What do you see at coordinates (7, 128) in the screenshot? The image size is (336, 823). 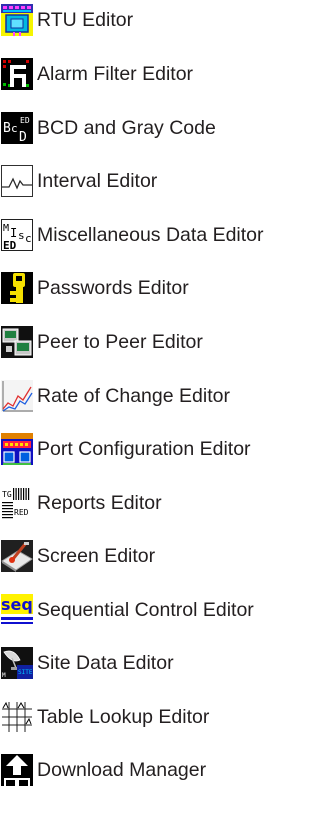 I see `svg-text: B` at bounding box center [7, 128].